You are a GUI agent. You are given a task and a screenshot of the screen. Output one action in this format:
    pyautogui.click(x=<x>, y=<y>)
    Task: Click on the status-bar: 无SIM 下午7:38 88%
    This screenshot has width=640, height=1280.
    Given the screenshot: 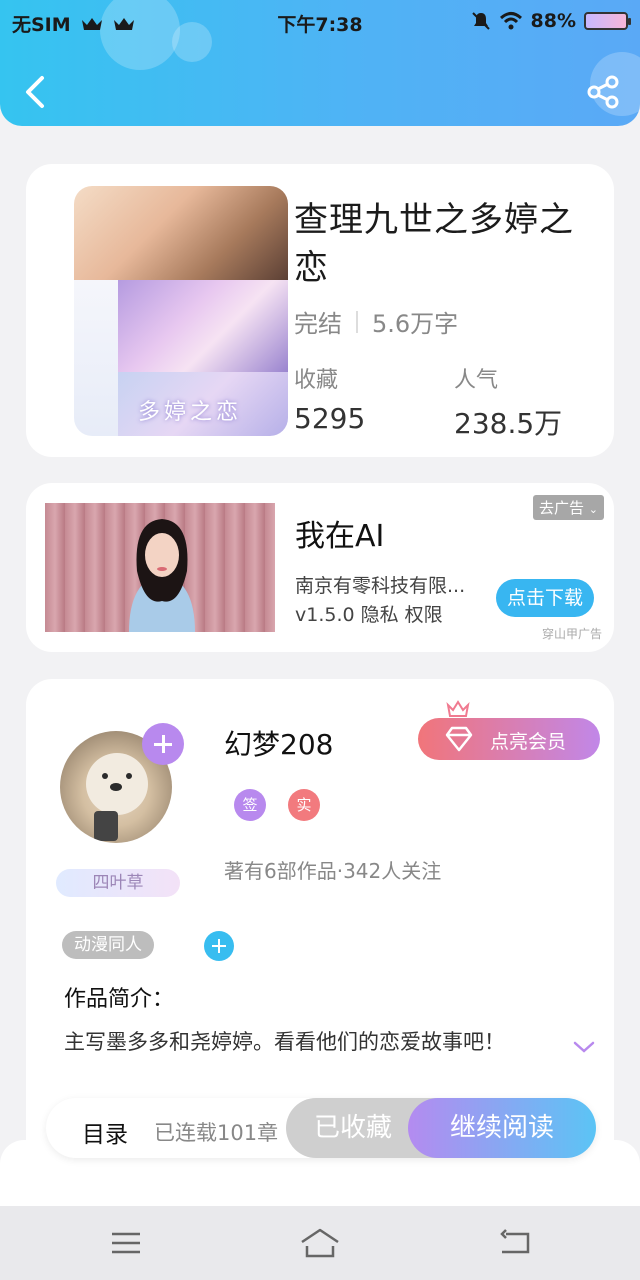 What is the action you would take?
    pyautogui.click(x=320, y=22)
    